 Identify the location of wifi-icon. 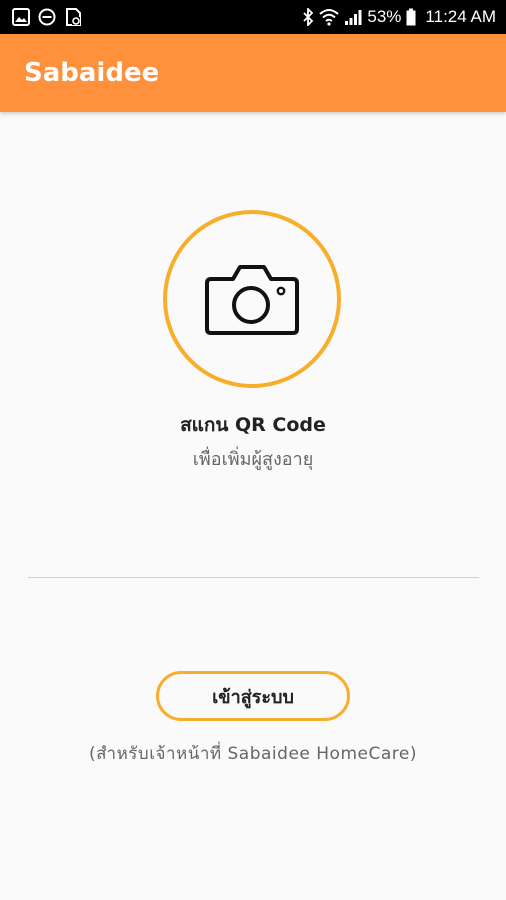
(329, 17).